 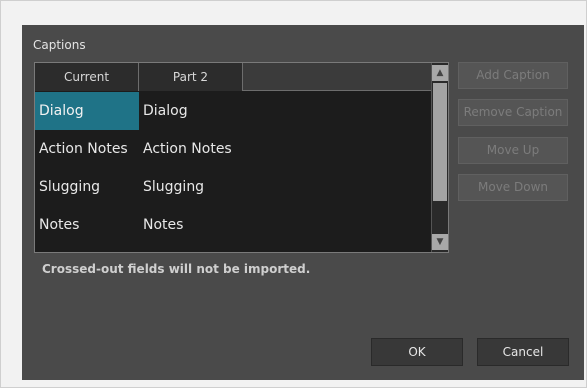 I want to click on scrollbar-thumb, so click(x=440, y=142).